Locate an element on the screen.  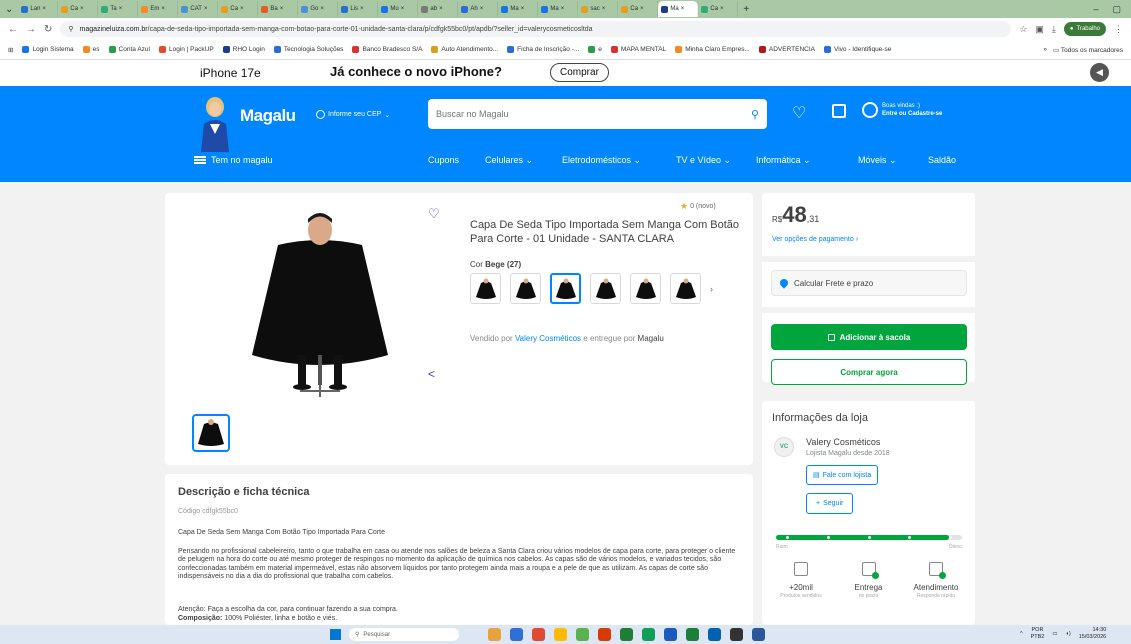
tab-search-button: ⌄ is located at coordinates (9, 9).